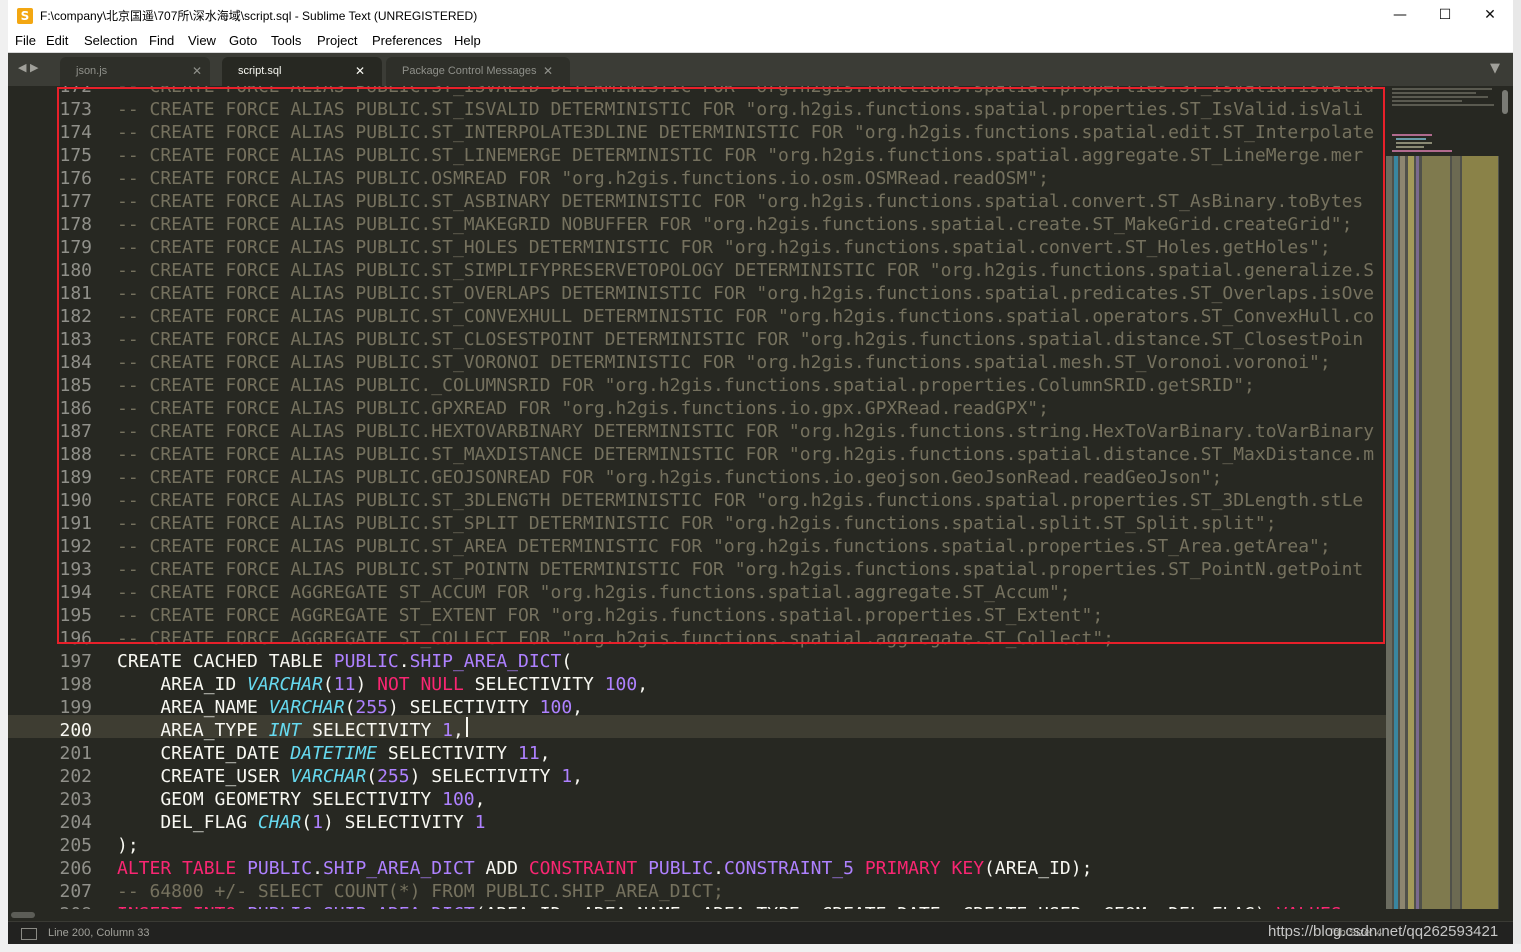  Describe the element at coordinates (75, 730) in the screenshot. I see `line-number: 200` at that location.